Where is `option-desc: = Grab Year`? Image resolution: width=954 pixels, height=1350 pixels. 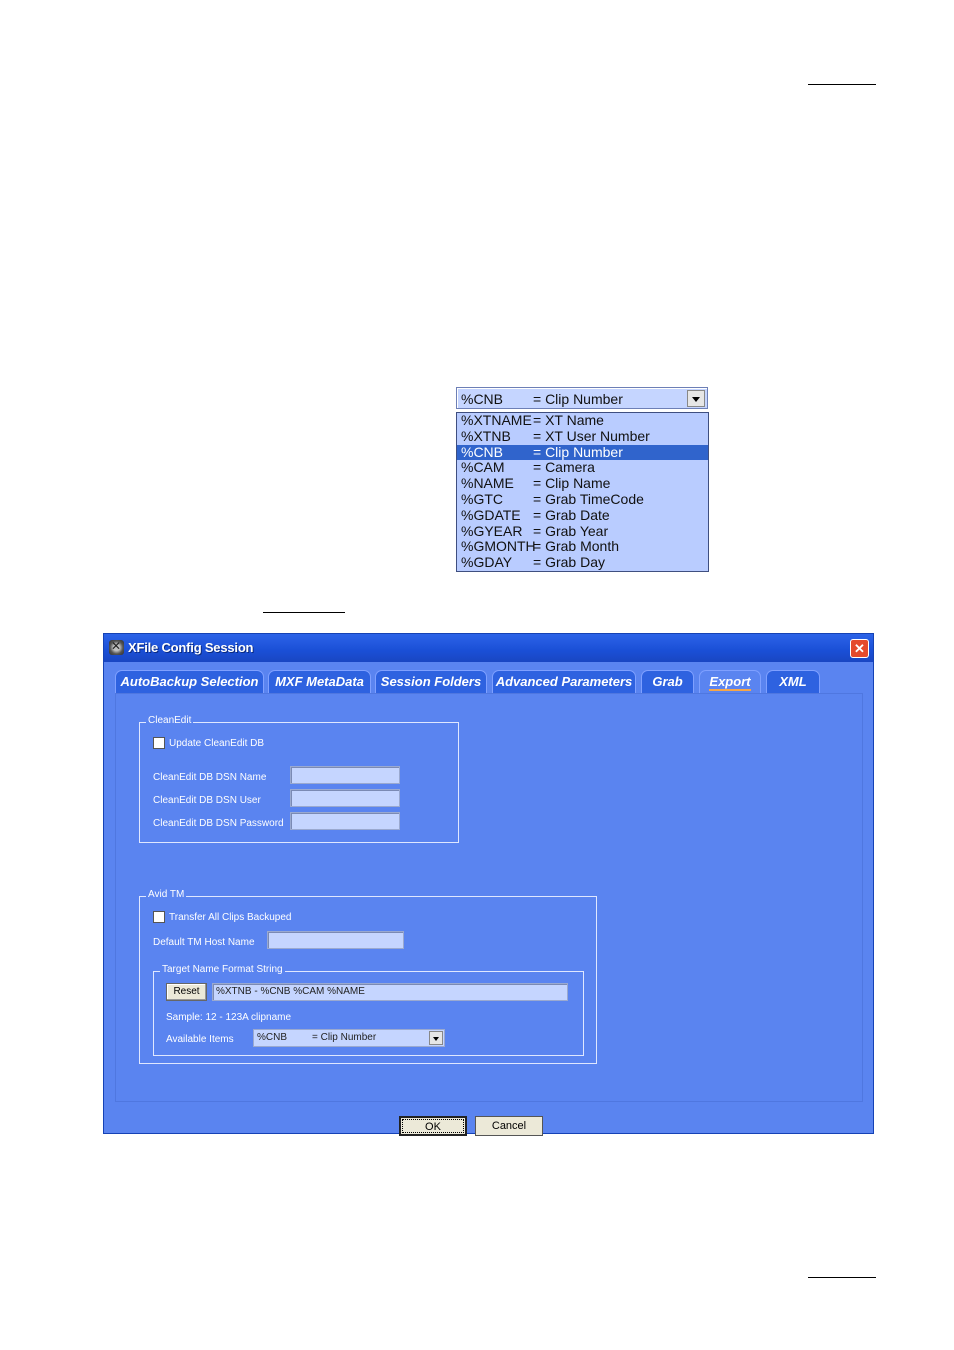 option-desc: = Grab Year is located at coordinates (571, 530).